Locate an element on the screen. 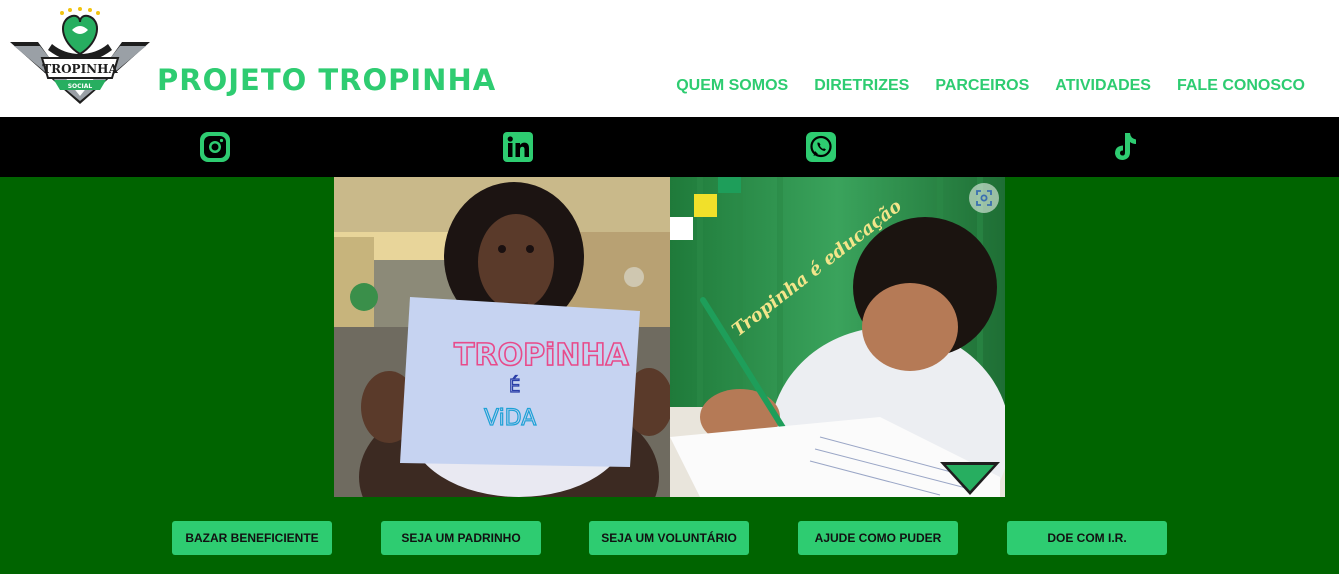  doe-com-ir-button: DOE COM I.R. is located at coordinates (1087, 538).